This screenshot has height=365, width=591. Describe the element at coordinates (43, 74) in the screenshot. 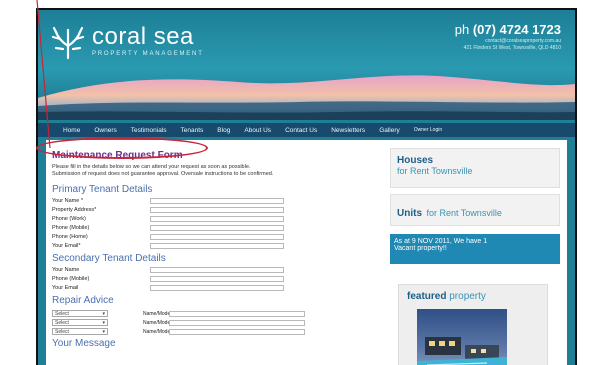

I see `annotation-pointer-line` at that location.